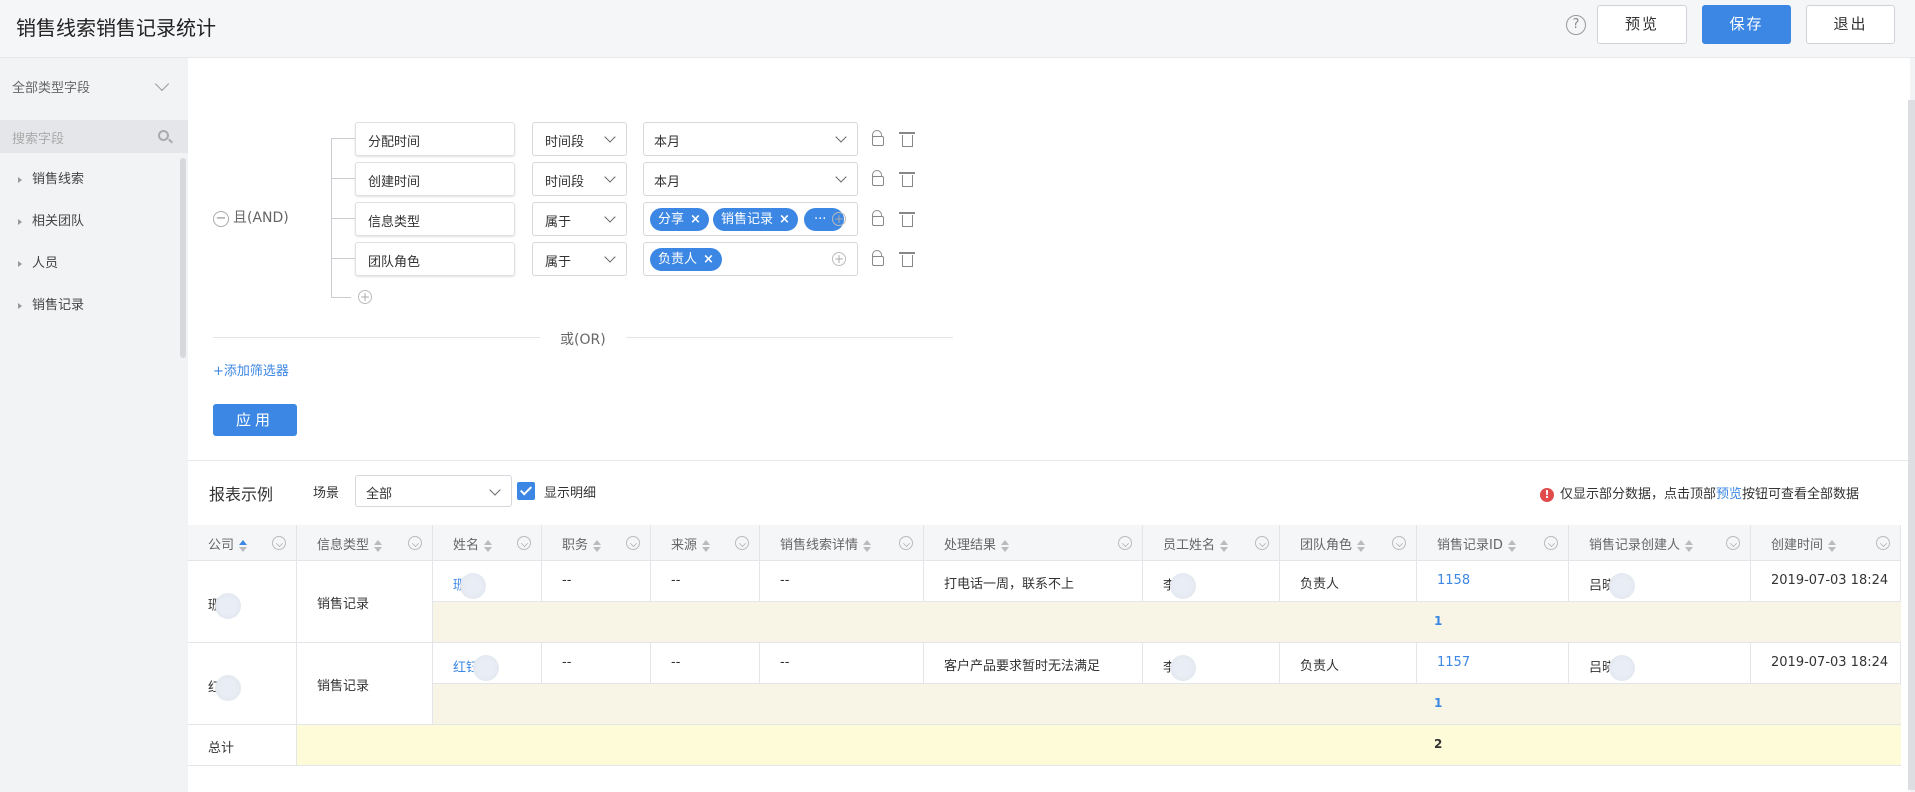 The width and height of the screenshot is (1915, 792). What do you see at coordinates (51, 177) in the screenshot?
I see `sidebar-item-leads: 销售线索` at bounding box center [51, 177].